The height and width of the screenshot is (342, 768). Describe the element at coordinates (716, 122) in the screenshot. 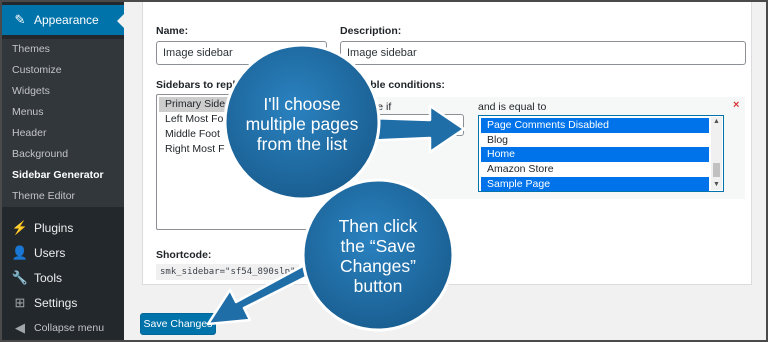

I see `scroll-up-icon: ▲` at that location.